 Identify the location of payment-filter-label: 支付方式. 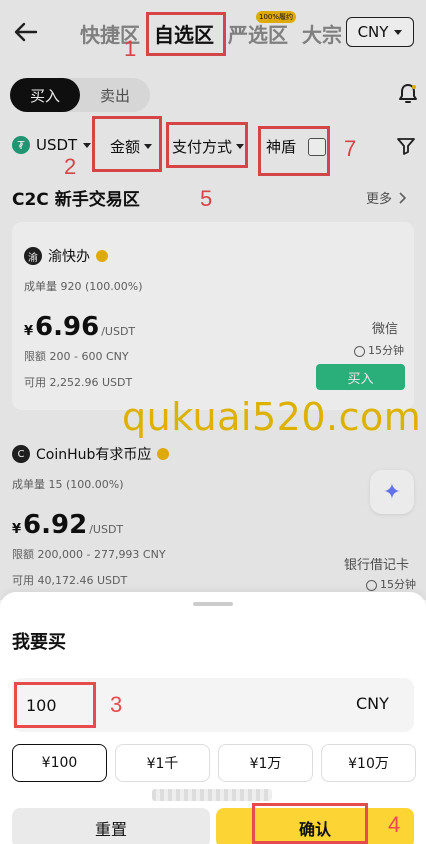
(202, 147).